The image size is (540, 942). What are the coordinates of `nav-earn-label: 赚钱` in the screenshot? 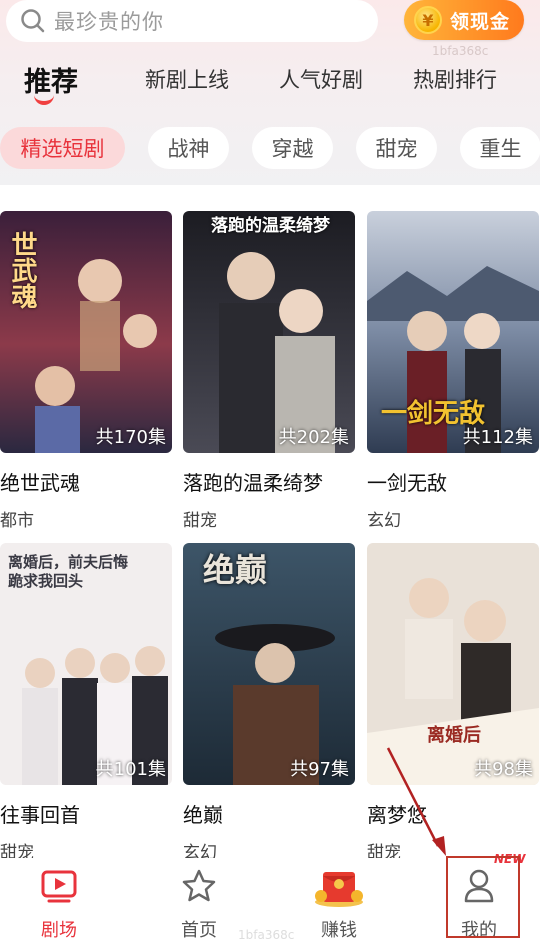 It's located at (339, 930).